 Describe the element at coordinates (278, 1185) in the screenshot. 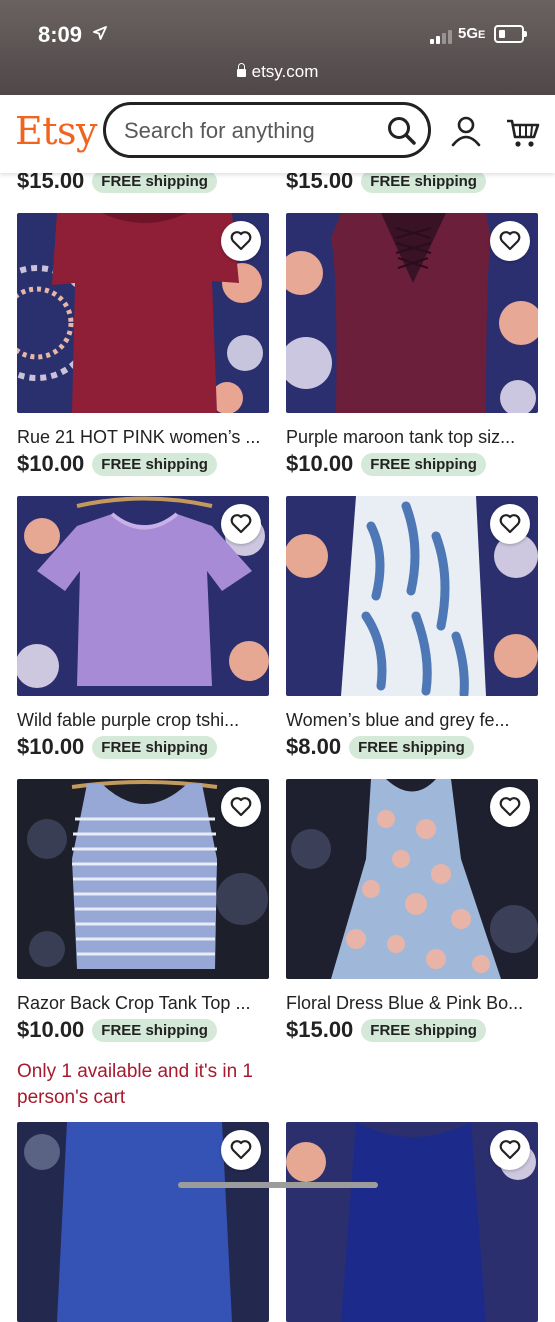

I see `home-indicator` at that location.